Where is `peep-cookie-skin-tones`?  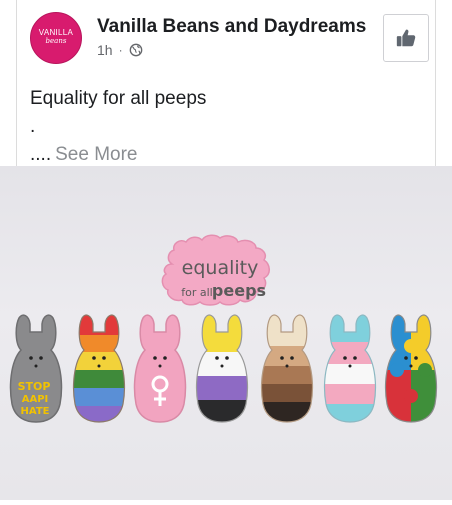 peep-cookie-skin-tones is located at coordinates (287, 368).